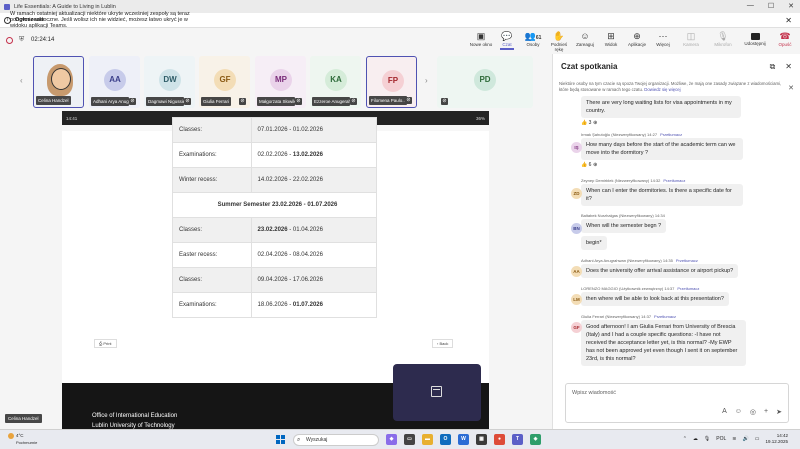 This screenshot has width=800, height=449. I want to click on system-tray: ⌃ ☁ 🎙 POL ≋ 🔊 ▭ 14:42 19.12.2025, so click(735, 439).